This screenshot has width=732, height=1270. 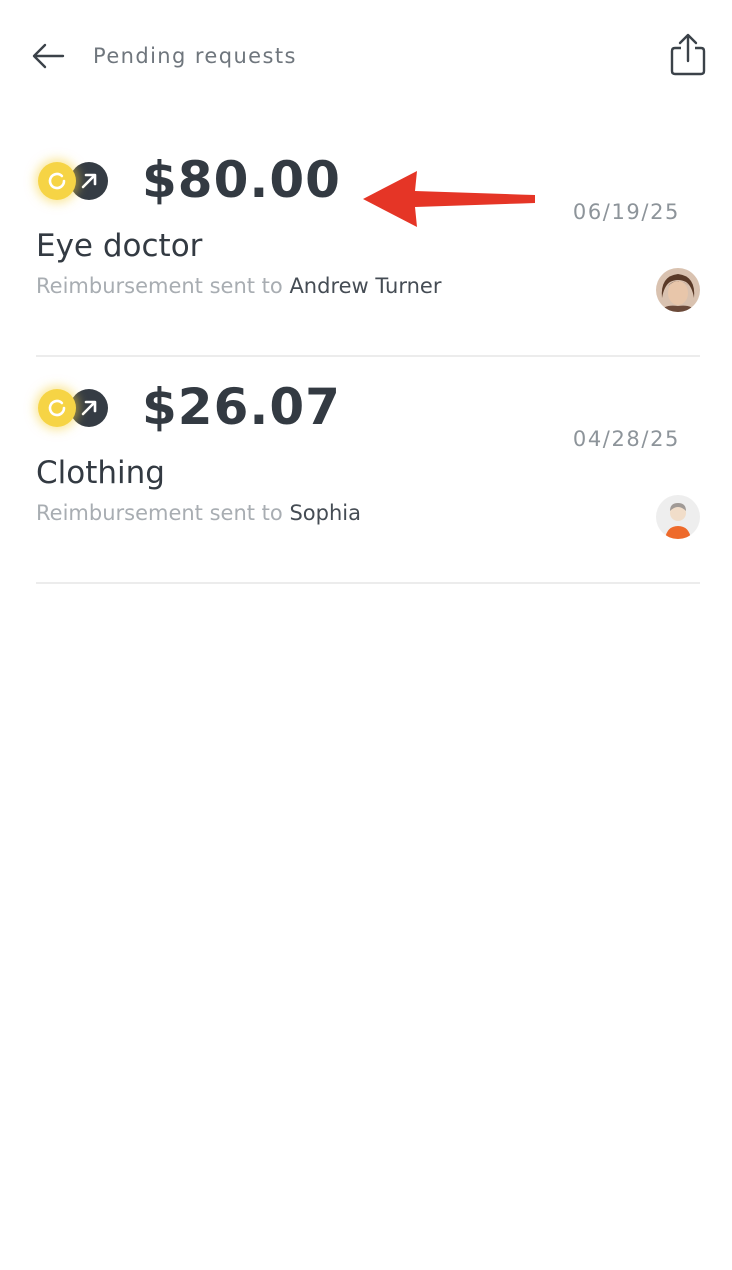 I want to click on page-title: Pending requests, so click(x=195, y=56).